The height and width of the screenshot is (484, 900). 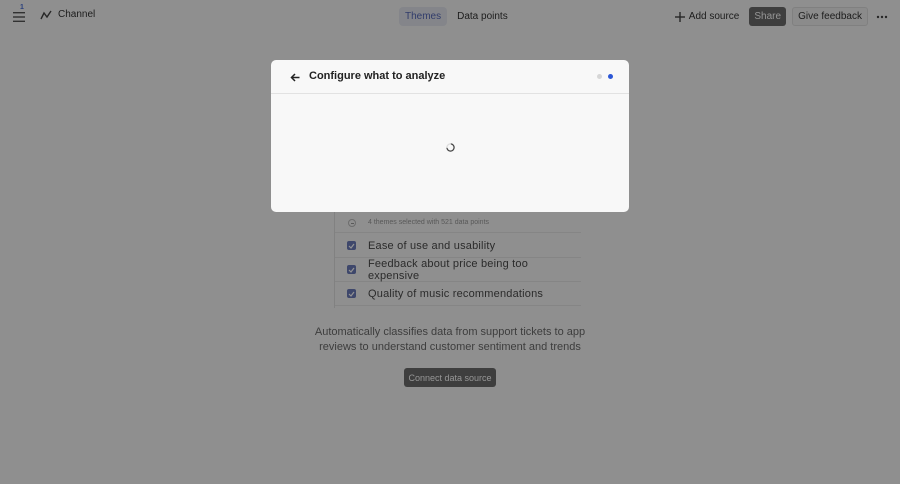 I want to click on back-button, so click(x=295, y=77).